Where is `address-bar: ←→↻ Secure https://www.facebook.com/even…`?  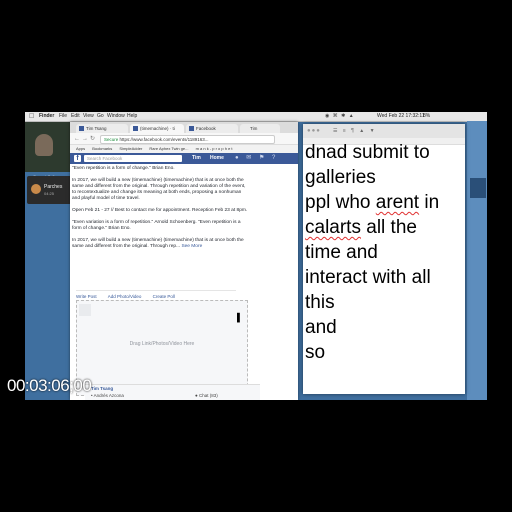
address-bar: ←→↻ Secure https://www.facebook.com/even… is located at coordinates (184, 139).